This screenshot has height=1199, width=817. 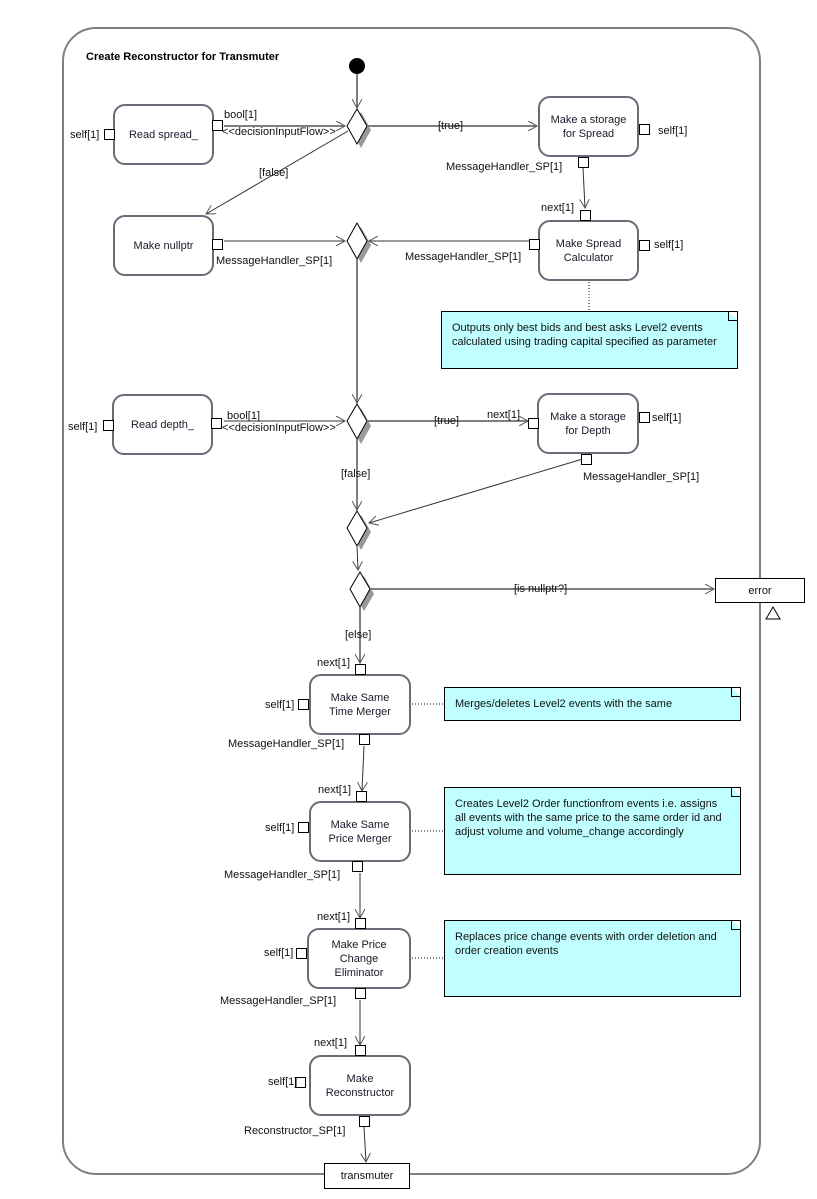 What do you see at coordinates (367, 1176) in the screenshot?
I see `pin-transmuter: transmuter` at bounding box center [367, 1176].